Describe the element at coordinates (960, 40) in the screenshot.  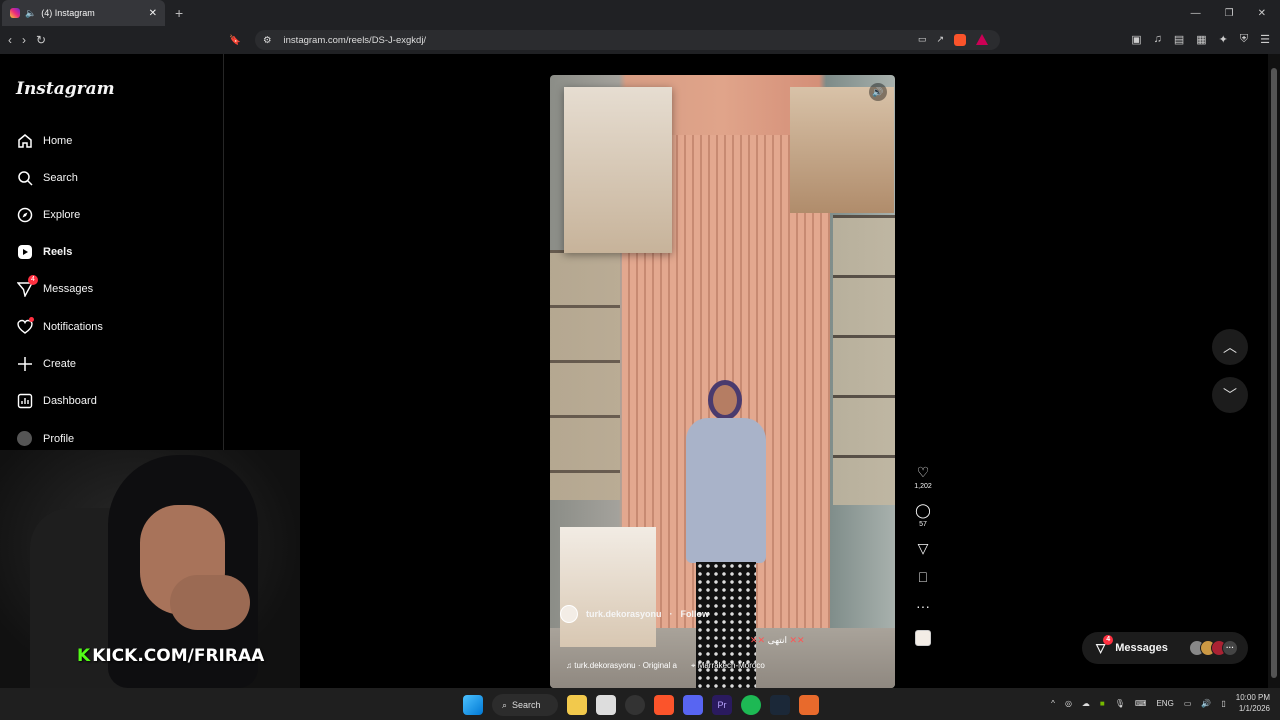
I see `brave-shield-icon` at that location.